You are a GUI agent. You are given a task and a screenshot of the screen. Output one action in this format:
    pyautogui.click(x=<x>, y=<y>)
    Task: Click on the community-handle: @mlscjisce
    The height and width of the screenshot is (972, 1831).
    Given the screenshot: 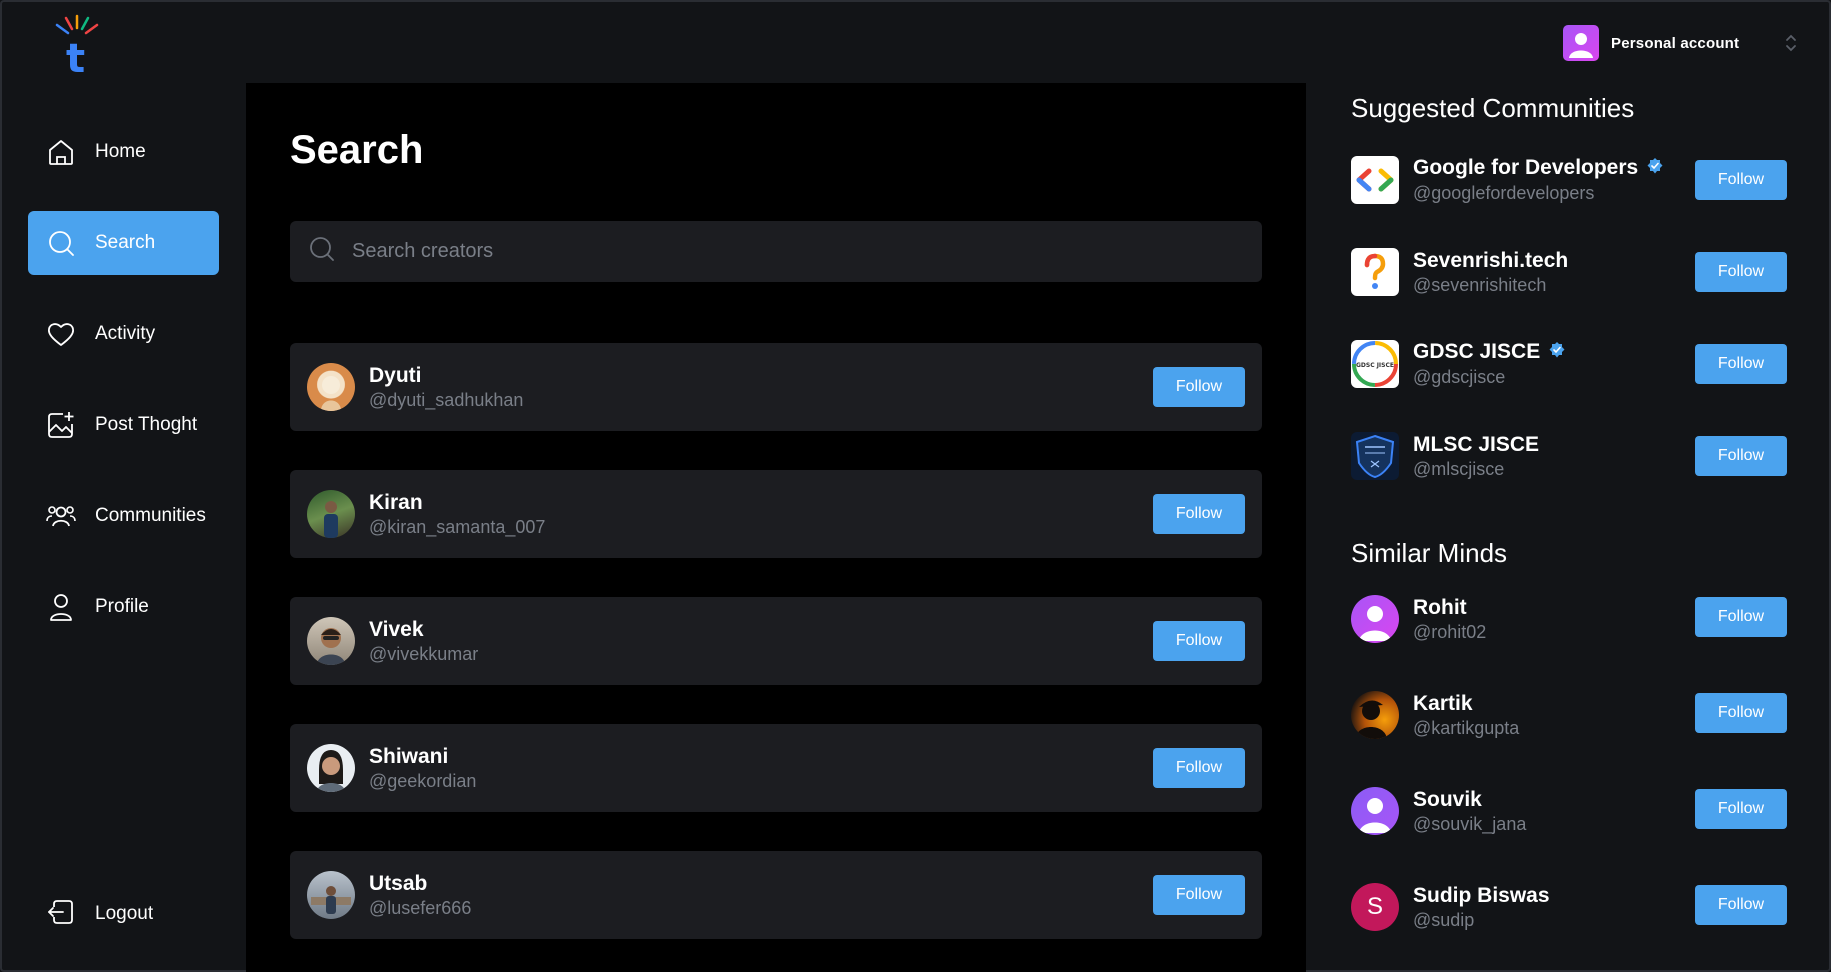 What is the action you would take?
    pyautogui.click(x=1459, y=468)
    